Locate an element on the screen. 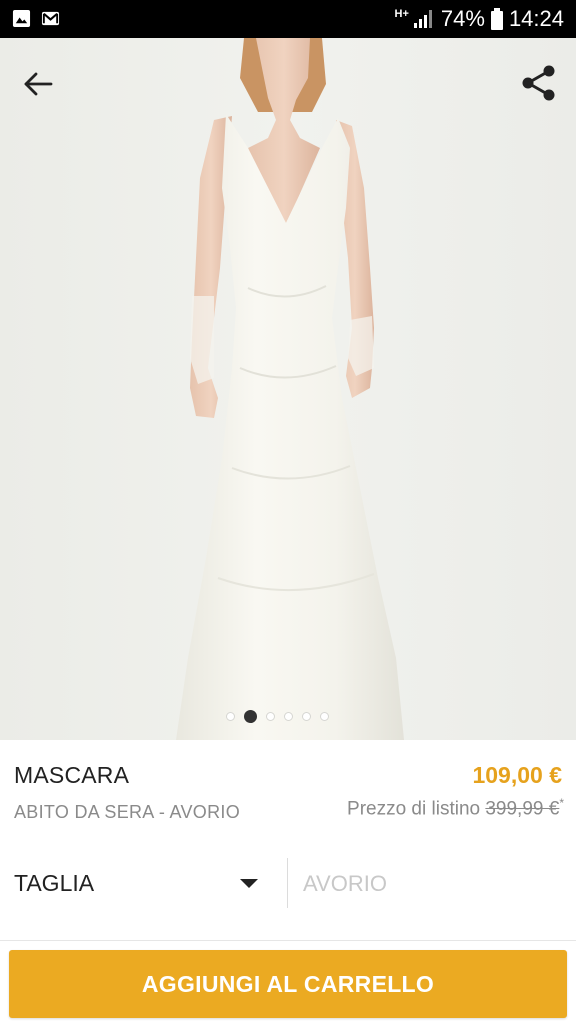  list-price: Prezzo di listino 399,99 €* is located at coordinates (455, 808).